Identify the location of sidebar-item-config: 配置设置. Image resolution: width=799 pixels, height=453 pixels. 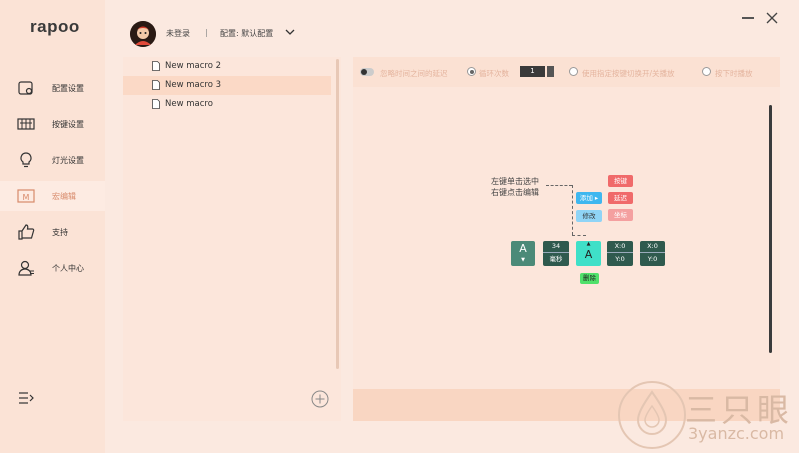
(52, 88).